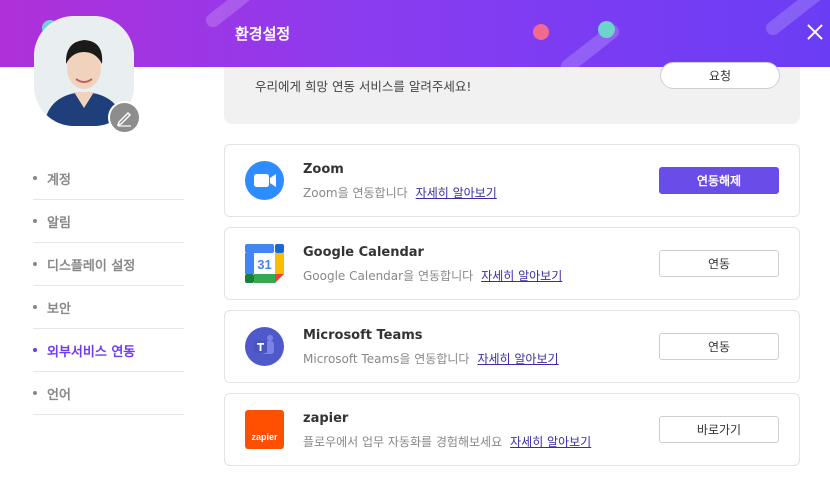 This screenshot has width=830, height=486. I want to click on svg-text: 31, so click(264, 264).